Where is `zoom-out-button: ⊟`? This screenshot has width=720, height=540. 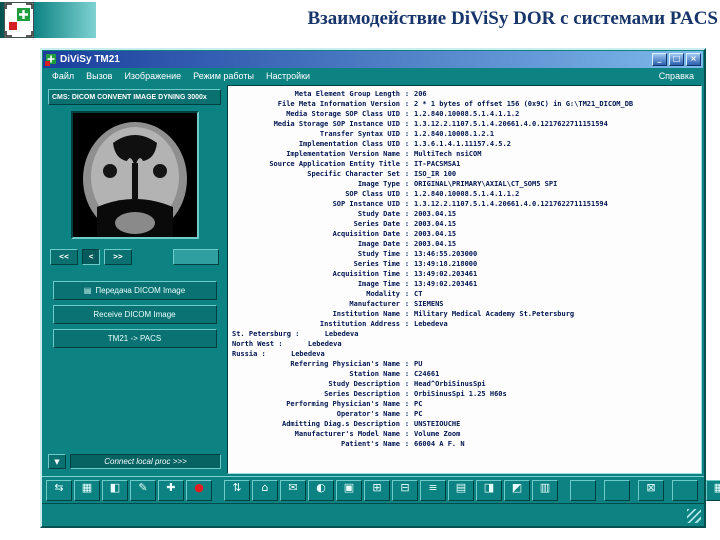
zoom-out-button: ⊟ is located at coordinates (405, 490).